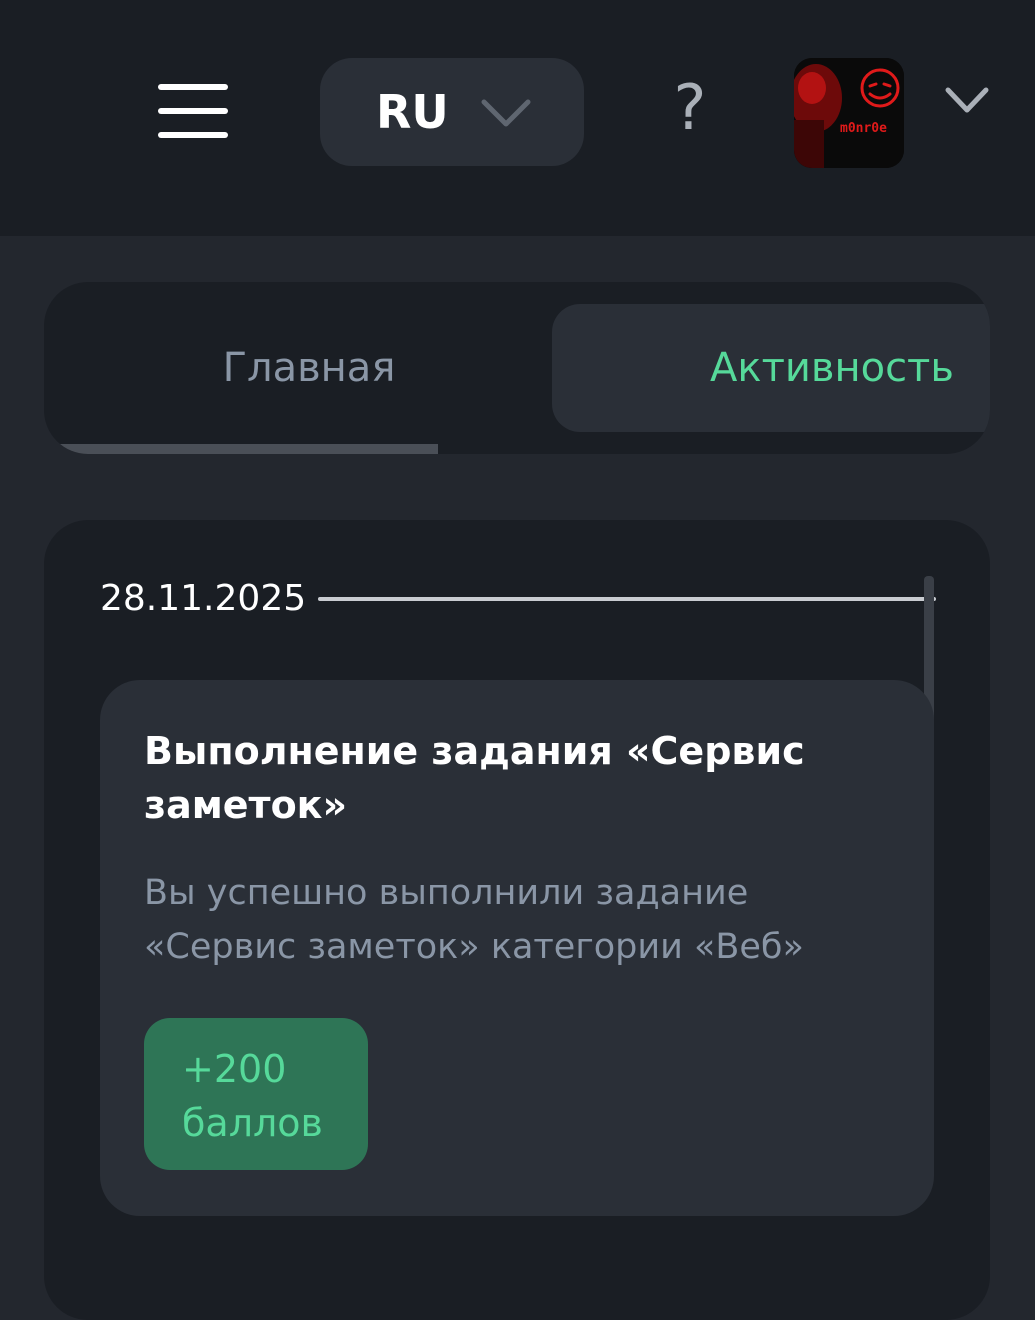  I want to click on tab-activity: Активность, so click(771, 368).